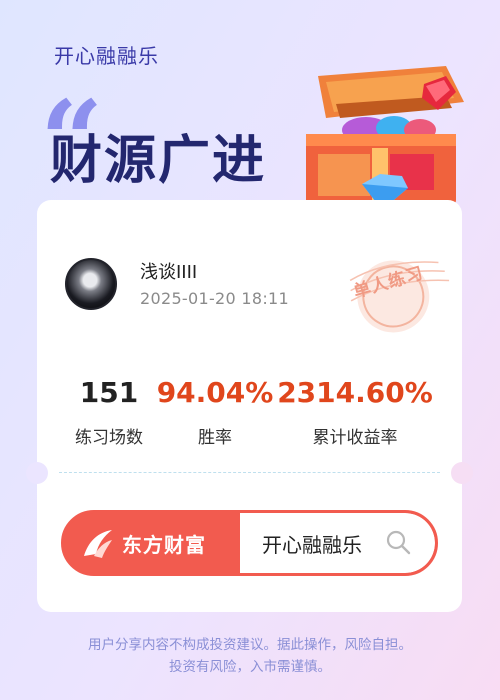 The height and width of the screenshot is (700, 500). I want to click on stat-matches-value: 151, so click(109, 392).